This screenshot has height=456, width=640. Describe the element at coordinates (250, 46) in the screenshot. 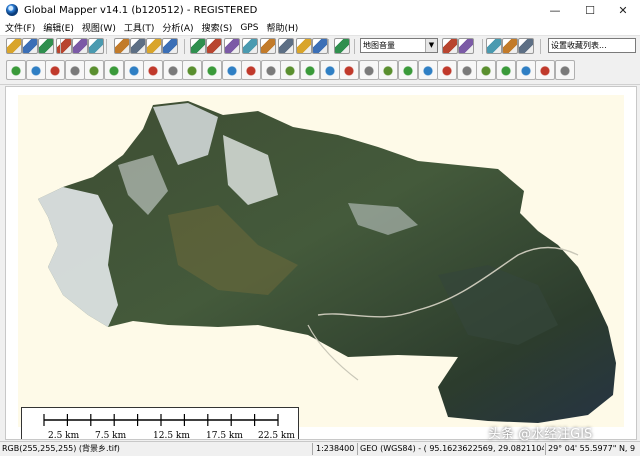

I see `3d-view-icon` at that location.